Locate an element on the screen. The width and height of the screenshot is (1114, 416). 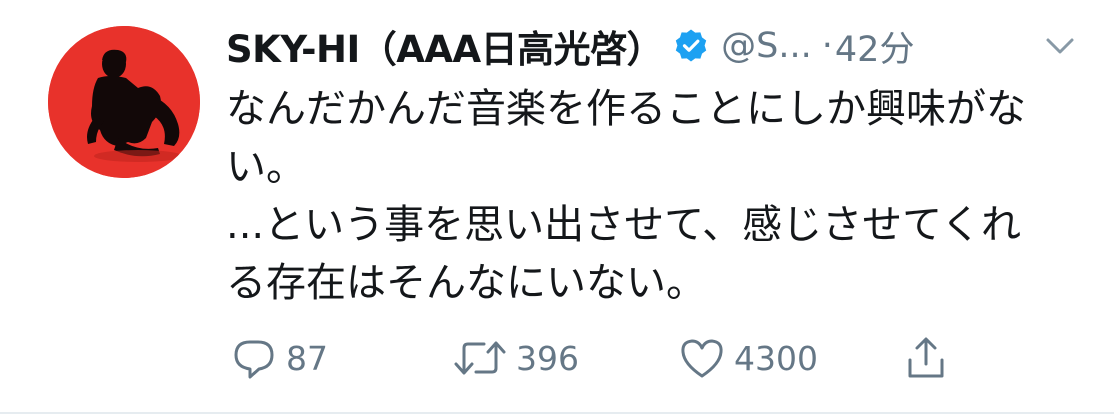
share-button is located at coordinates (926, 358).